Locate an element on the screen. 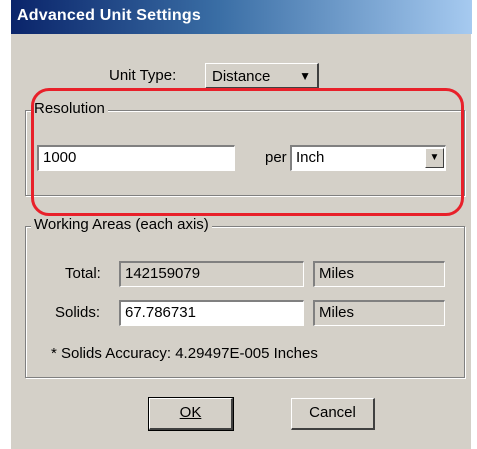 The width and height of the screenshot is (477, 449). per-label: per is located at coordinates (276, 157).